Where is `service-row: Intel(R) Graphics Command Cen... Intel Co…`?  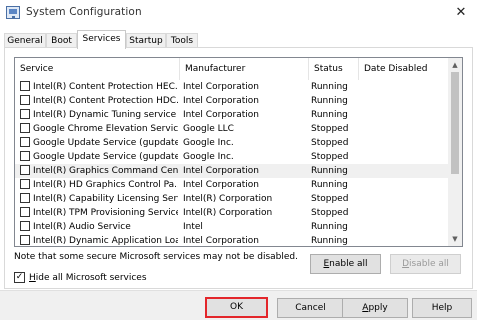
service-row: Intel(R) Graphics Command Cen... Intel Co… is located at coordinates (232, 171).